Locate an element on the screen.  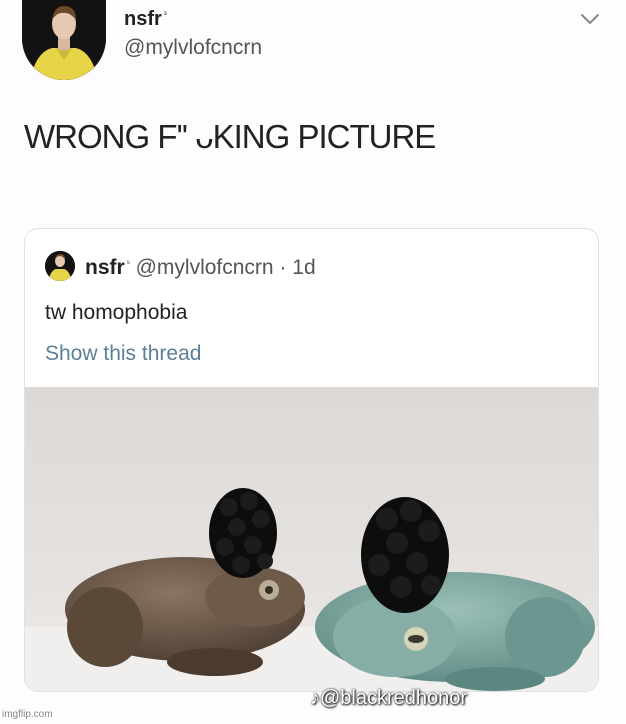
quoted-tweet-text: tw homophobia is located at coordinates (116, 312).